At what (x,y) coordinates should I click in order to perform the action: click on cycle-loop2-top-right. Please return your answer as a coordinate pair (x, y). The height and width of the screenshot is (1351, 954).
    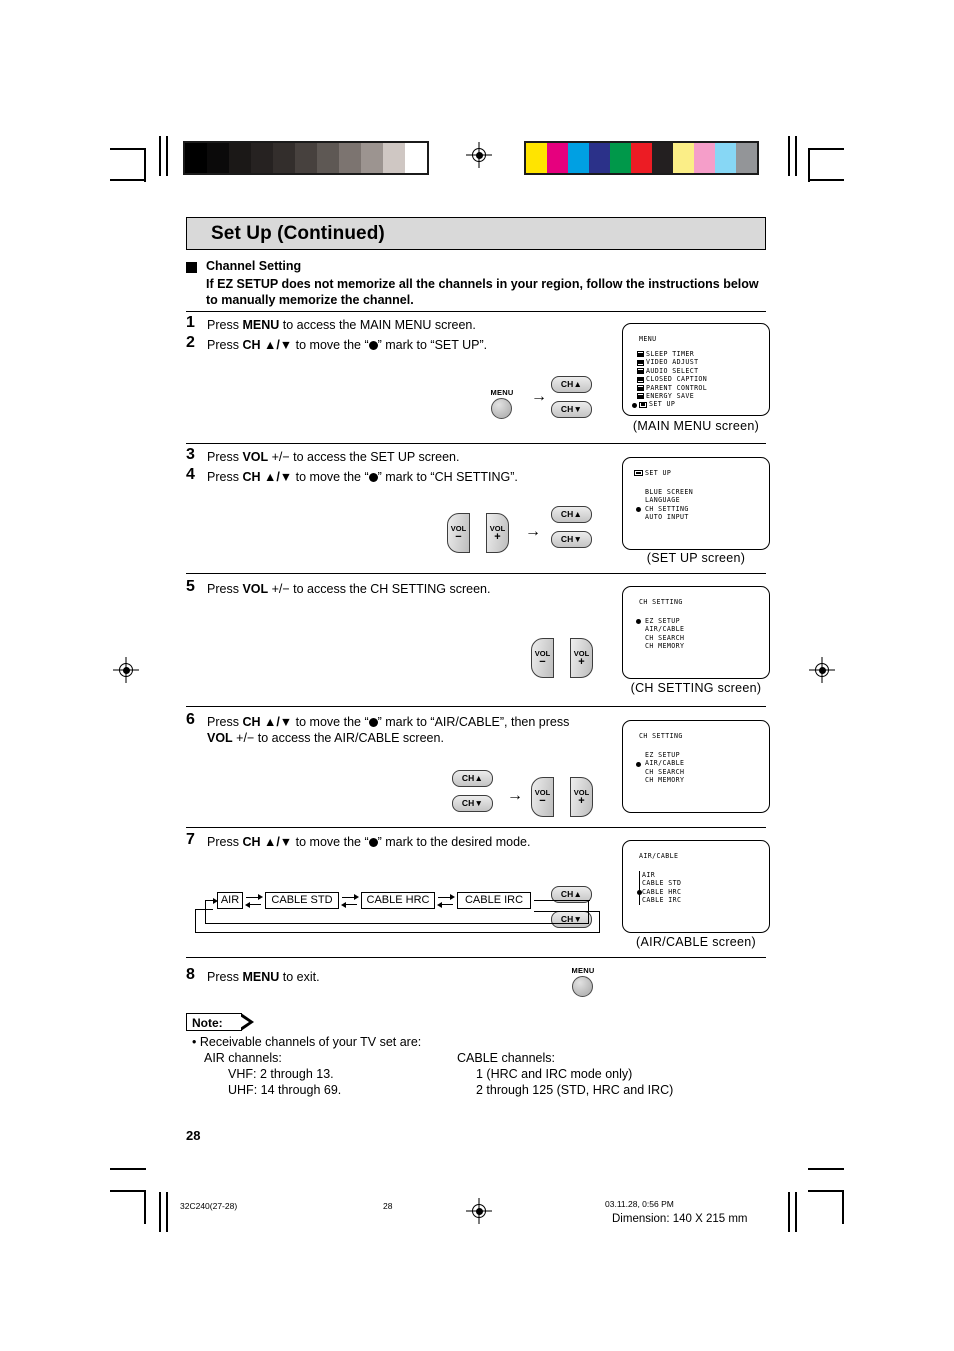
    Looking at the image, I should click on (567, 912).